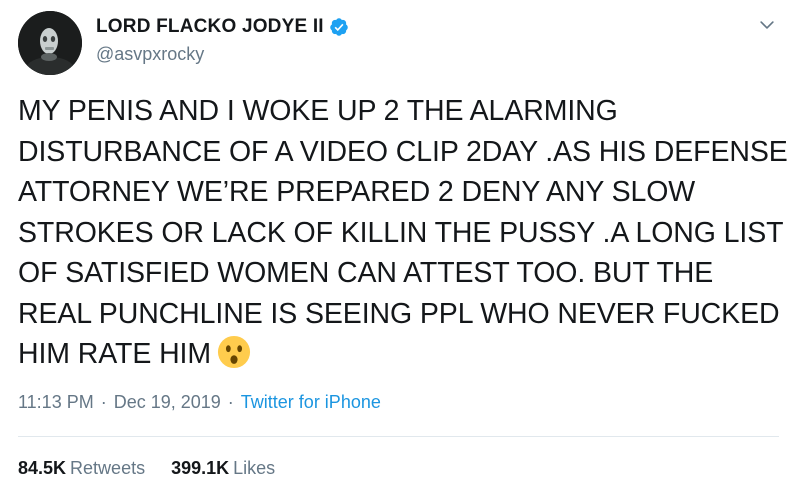 Image resolution: width=799 pixels, height=500 pixels. What do you see at coordinates (398, 436) in the screenshot?
I see `divider` at bounding box center [398, 436].